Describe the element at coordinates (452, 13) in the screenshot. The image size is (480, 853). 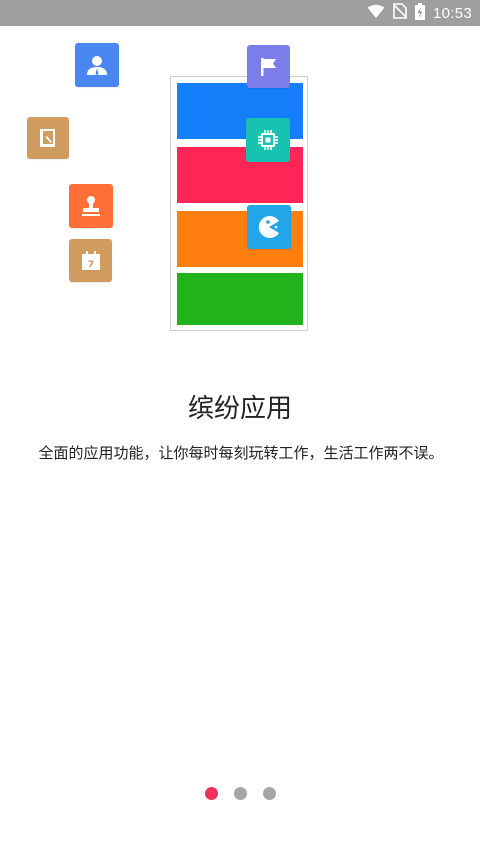
I see `status-time: 10:53` at that location.